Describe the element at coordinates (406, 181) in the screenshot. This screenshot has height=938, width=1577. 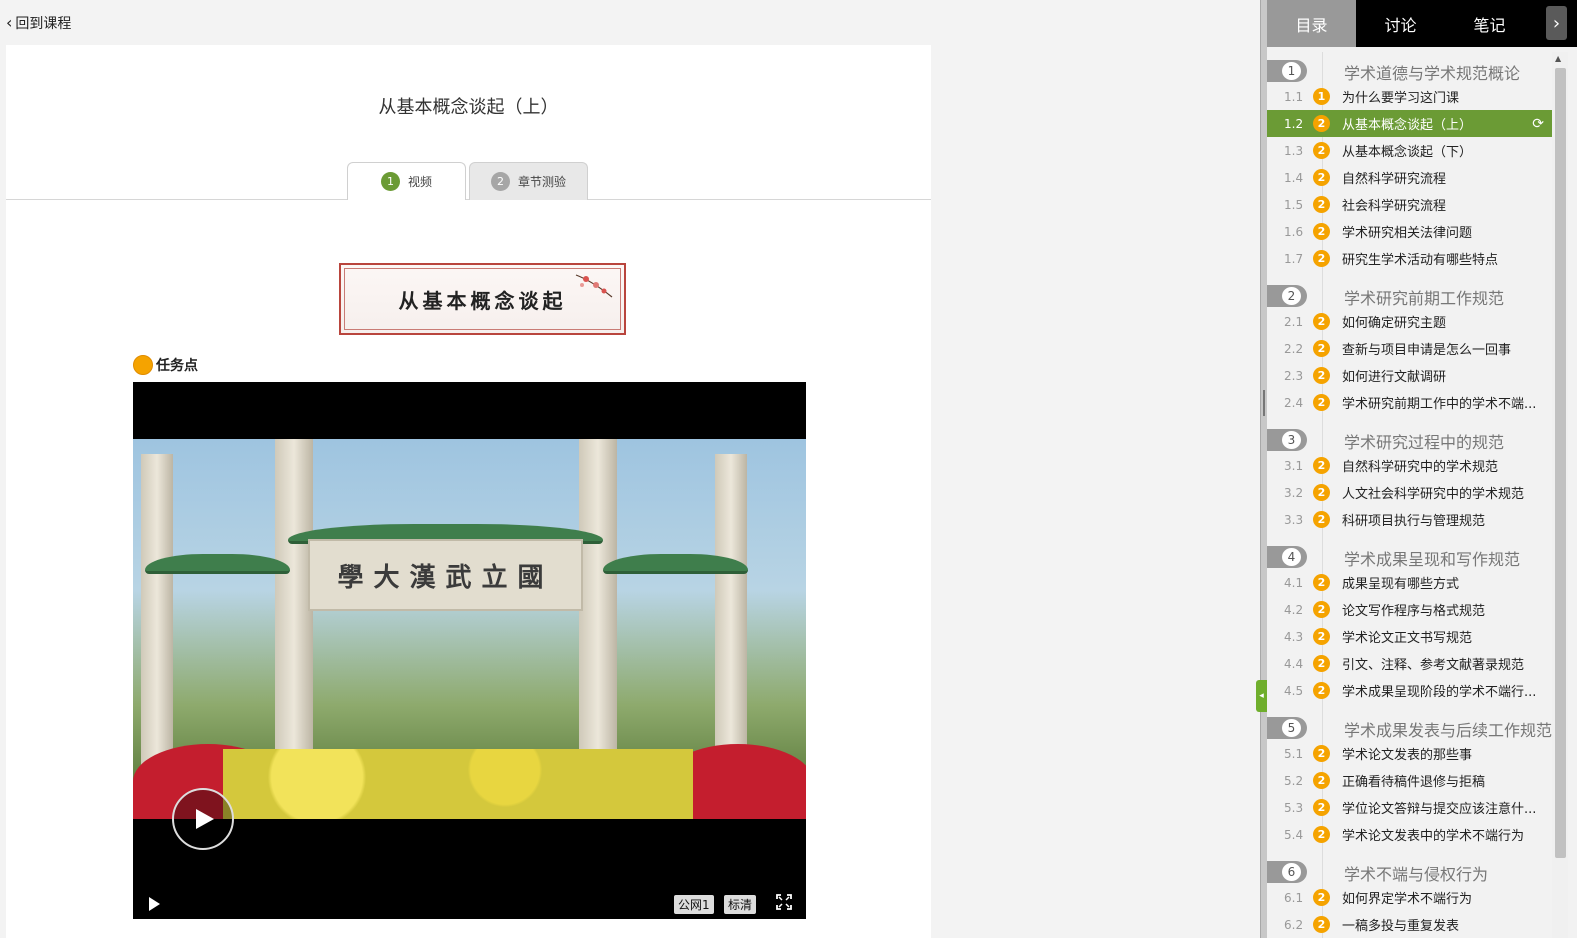
I see `tab-video: 1 视频` at that location.